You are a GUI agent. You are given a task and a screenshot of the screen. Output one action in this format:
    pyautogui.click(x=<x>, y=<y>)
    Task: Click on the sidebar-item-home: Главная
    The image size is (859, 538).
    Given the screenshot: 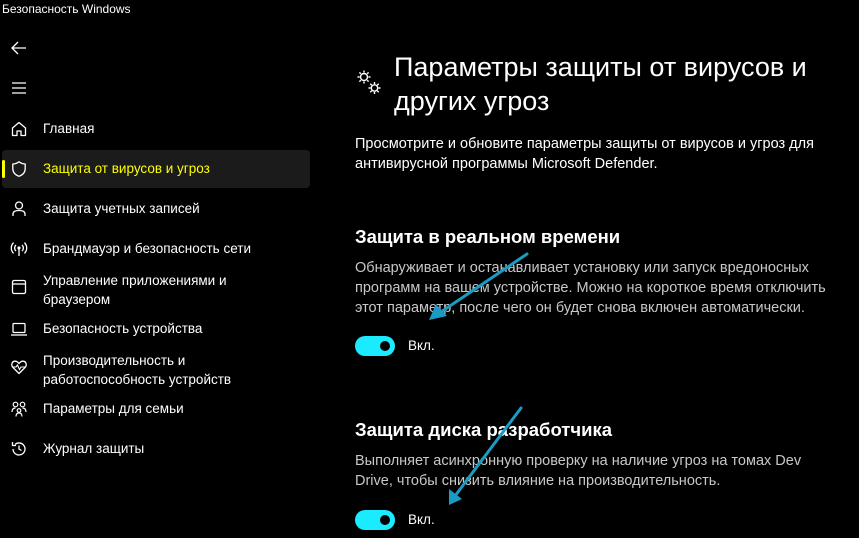 What is the action you would take?
    pyautogui.click(x=156, y=129)
    